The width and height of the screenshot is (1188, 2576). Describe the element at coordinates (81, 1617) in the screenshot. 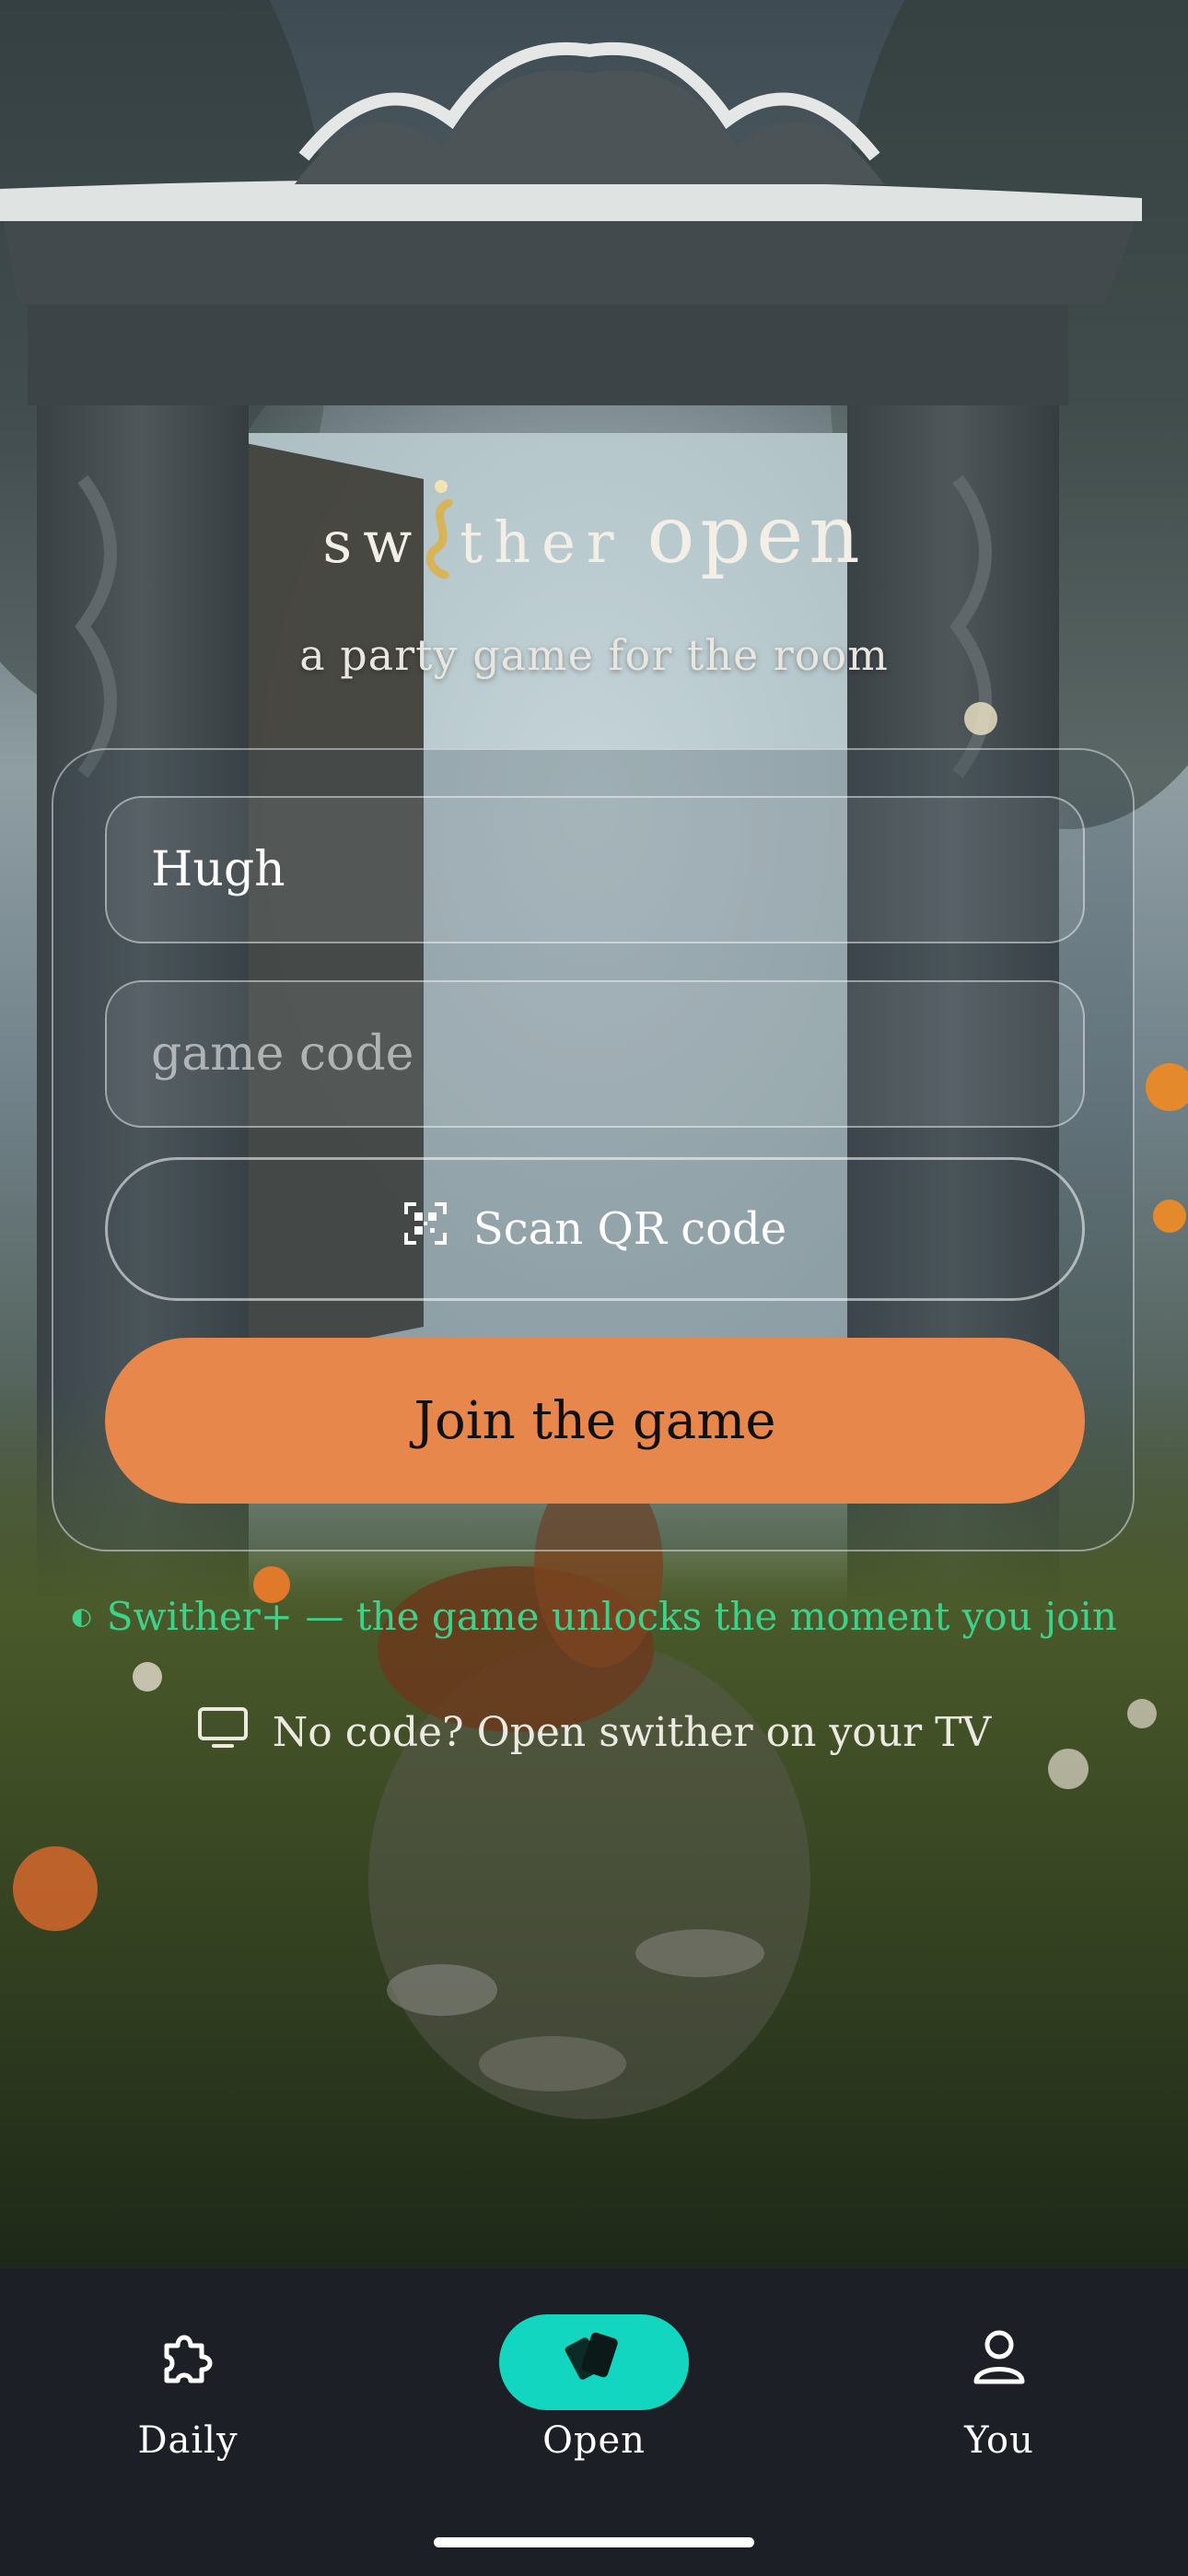

I see `half-moon-icon: ◐` at that location.